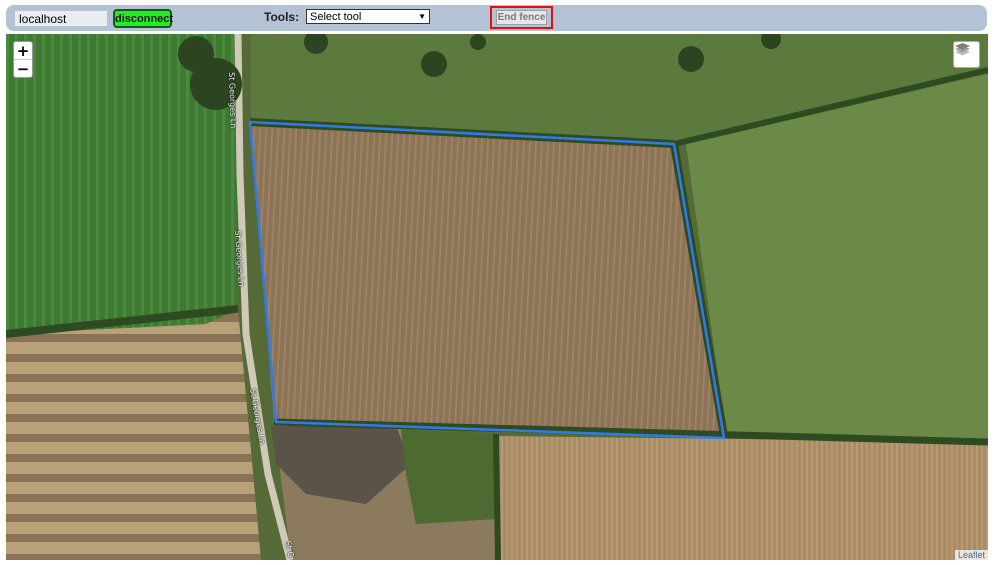  What do you see at coordinates (368, 16) in the screenshot?
I see `tool-select: Select tool ▼` at bounding box center [368, 16].